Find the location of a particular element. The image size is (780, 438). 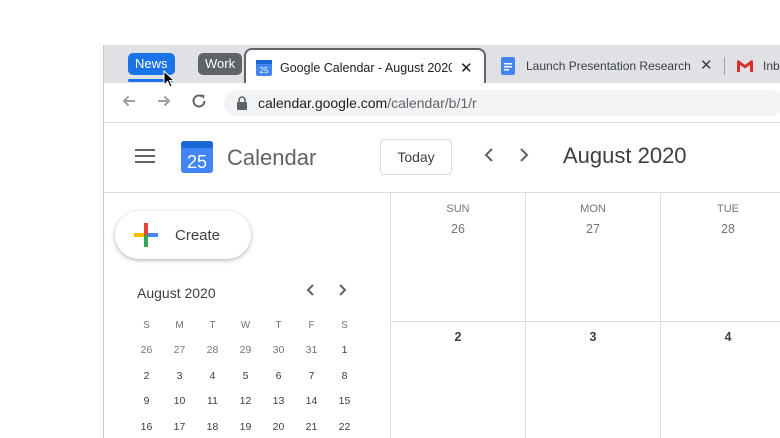

tab-google-calendar: 25 Google Calendar - August 2020 ✕ is located at coordinates (365, 66).